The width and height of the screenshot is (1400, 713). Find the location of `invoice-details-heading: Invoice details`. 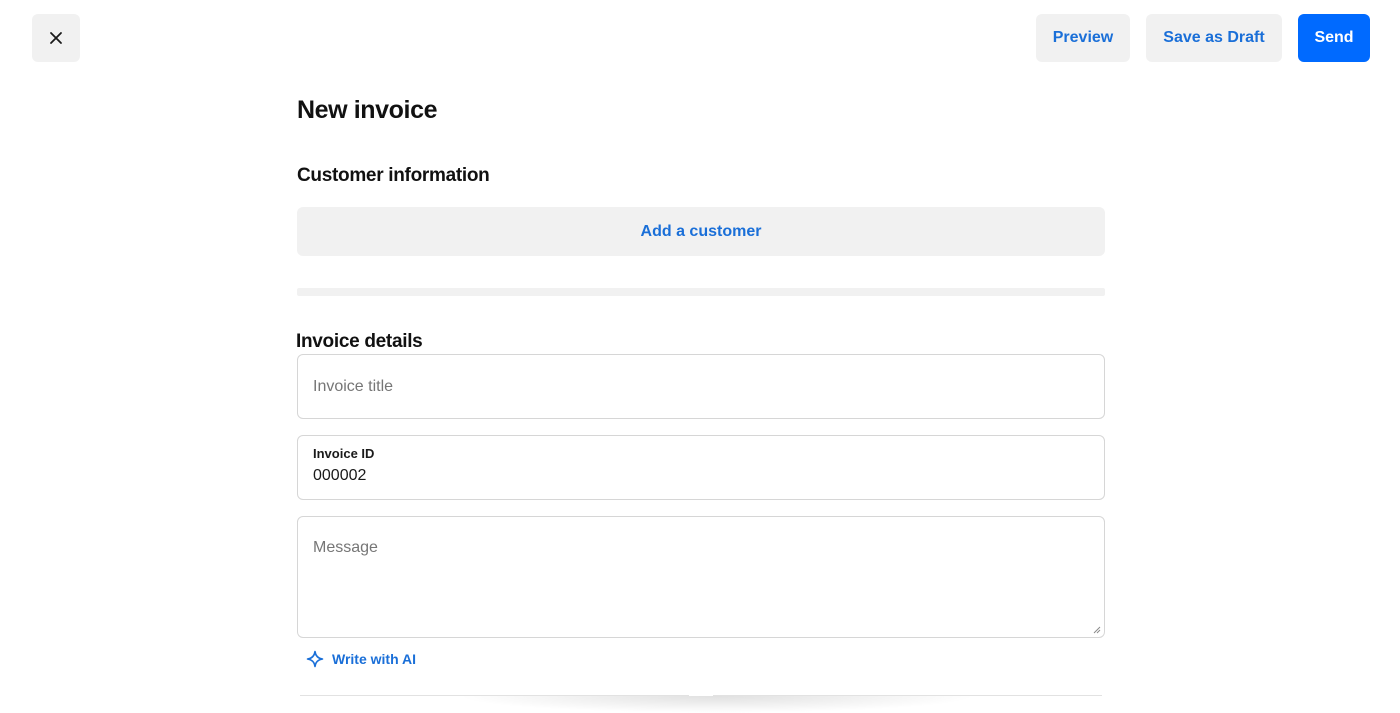

invoice-details-heading: Invoice details is located at coordinates (359, 341).